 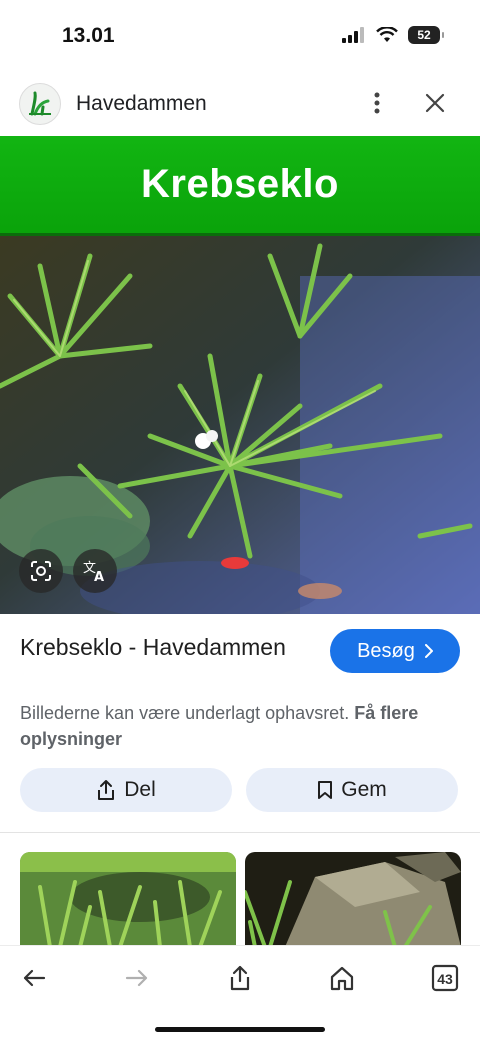 What do you see at coordinates (165, 647) in the screenshot?
I see `result-title: Krebseklo - Havedammen` at bounding box center [165, 647].